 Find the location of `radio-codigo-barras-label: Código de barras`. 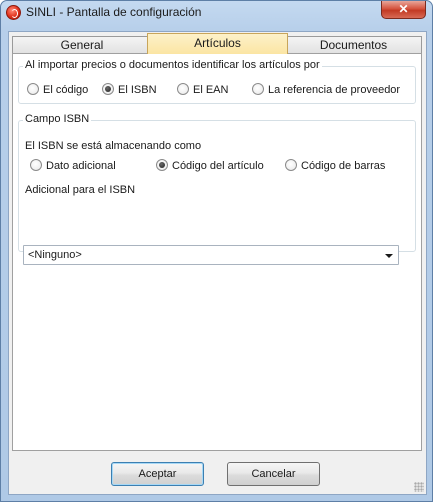

radio-codigo-barras-label: Código de barras is located at coordinates (343, 166).